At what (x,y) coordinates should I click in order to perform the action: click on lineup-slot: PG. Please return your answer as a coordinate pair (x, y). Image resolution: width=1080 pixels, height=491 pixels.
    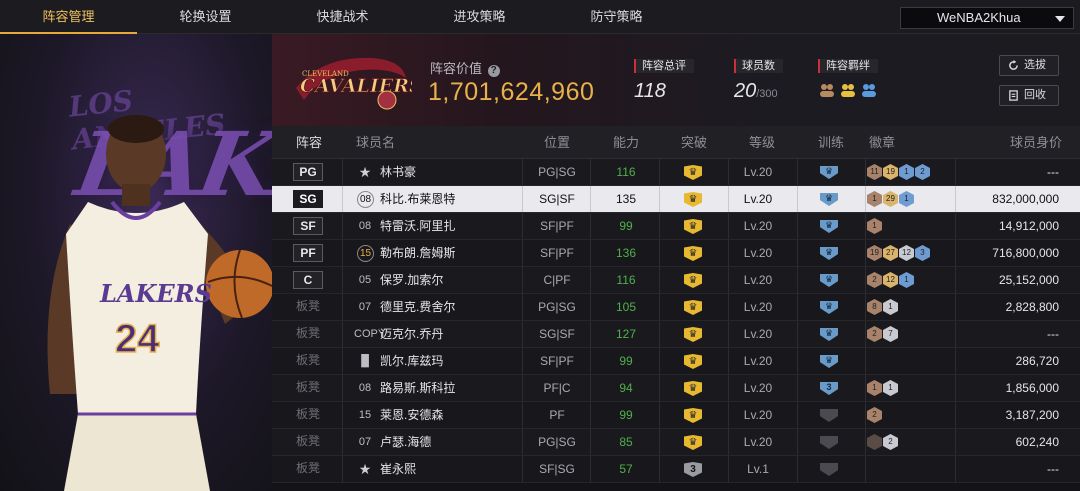
    Looking at the image, I should click on (308, 172).